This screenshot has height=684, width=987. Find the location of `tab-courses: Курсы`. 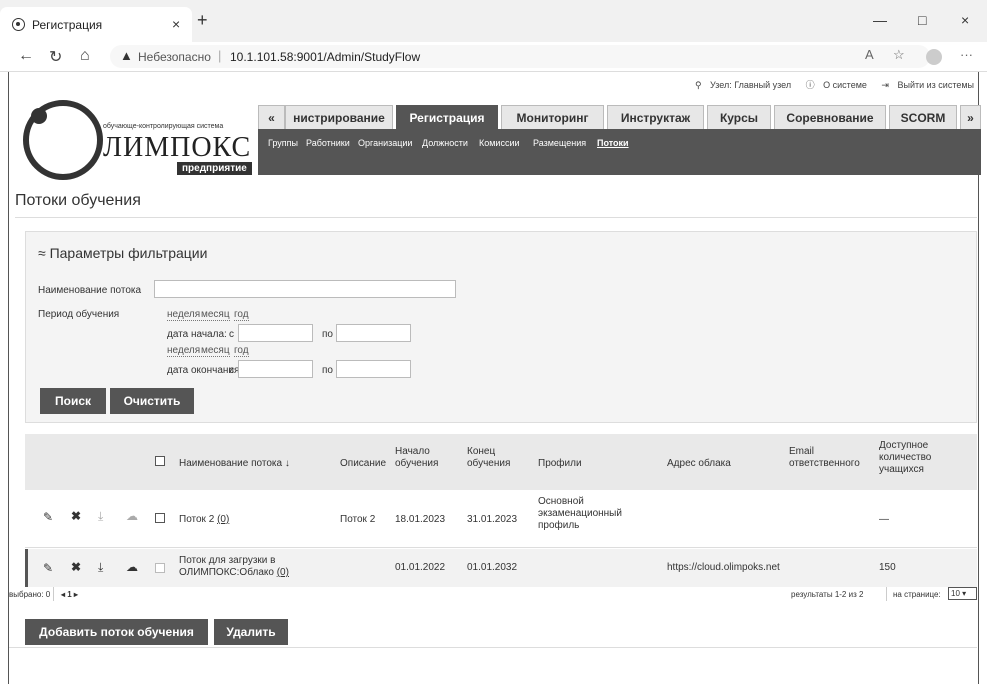

tab-courses: Курсы is located at coordinates (739, 117).